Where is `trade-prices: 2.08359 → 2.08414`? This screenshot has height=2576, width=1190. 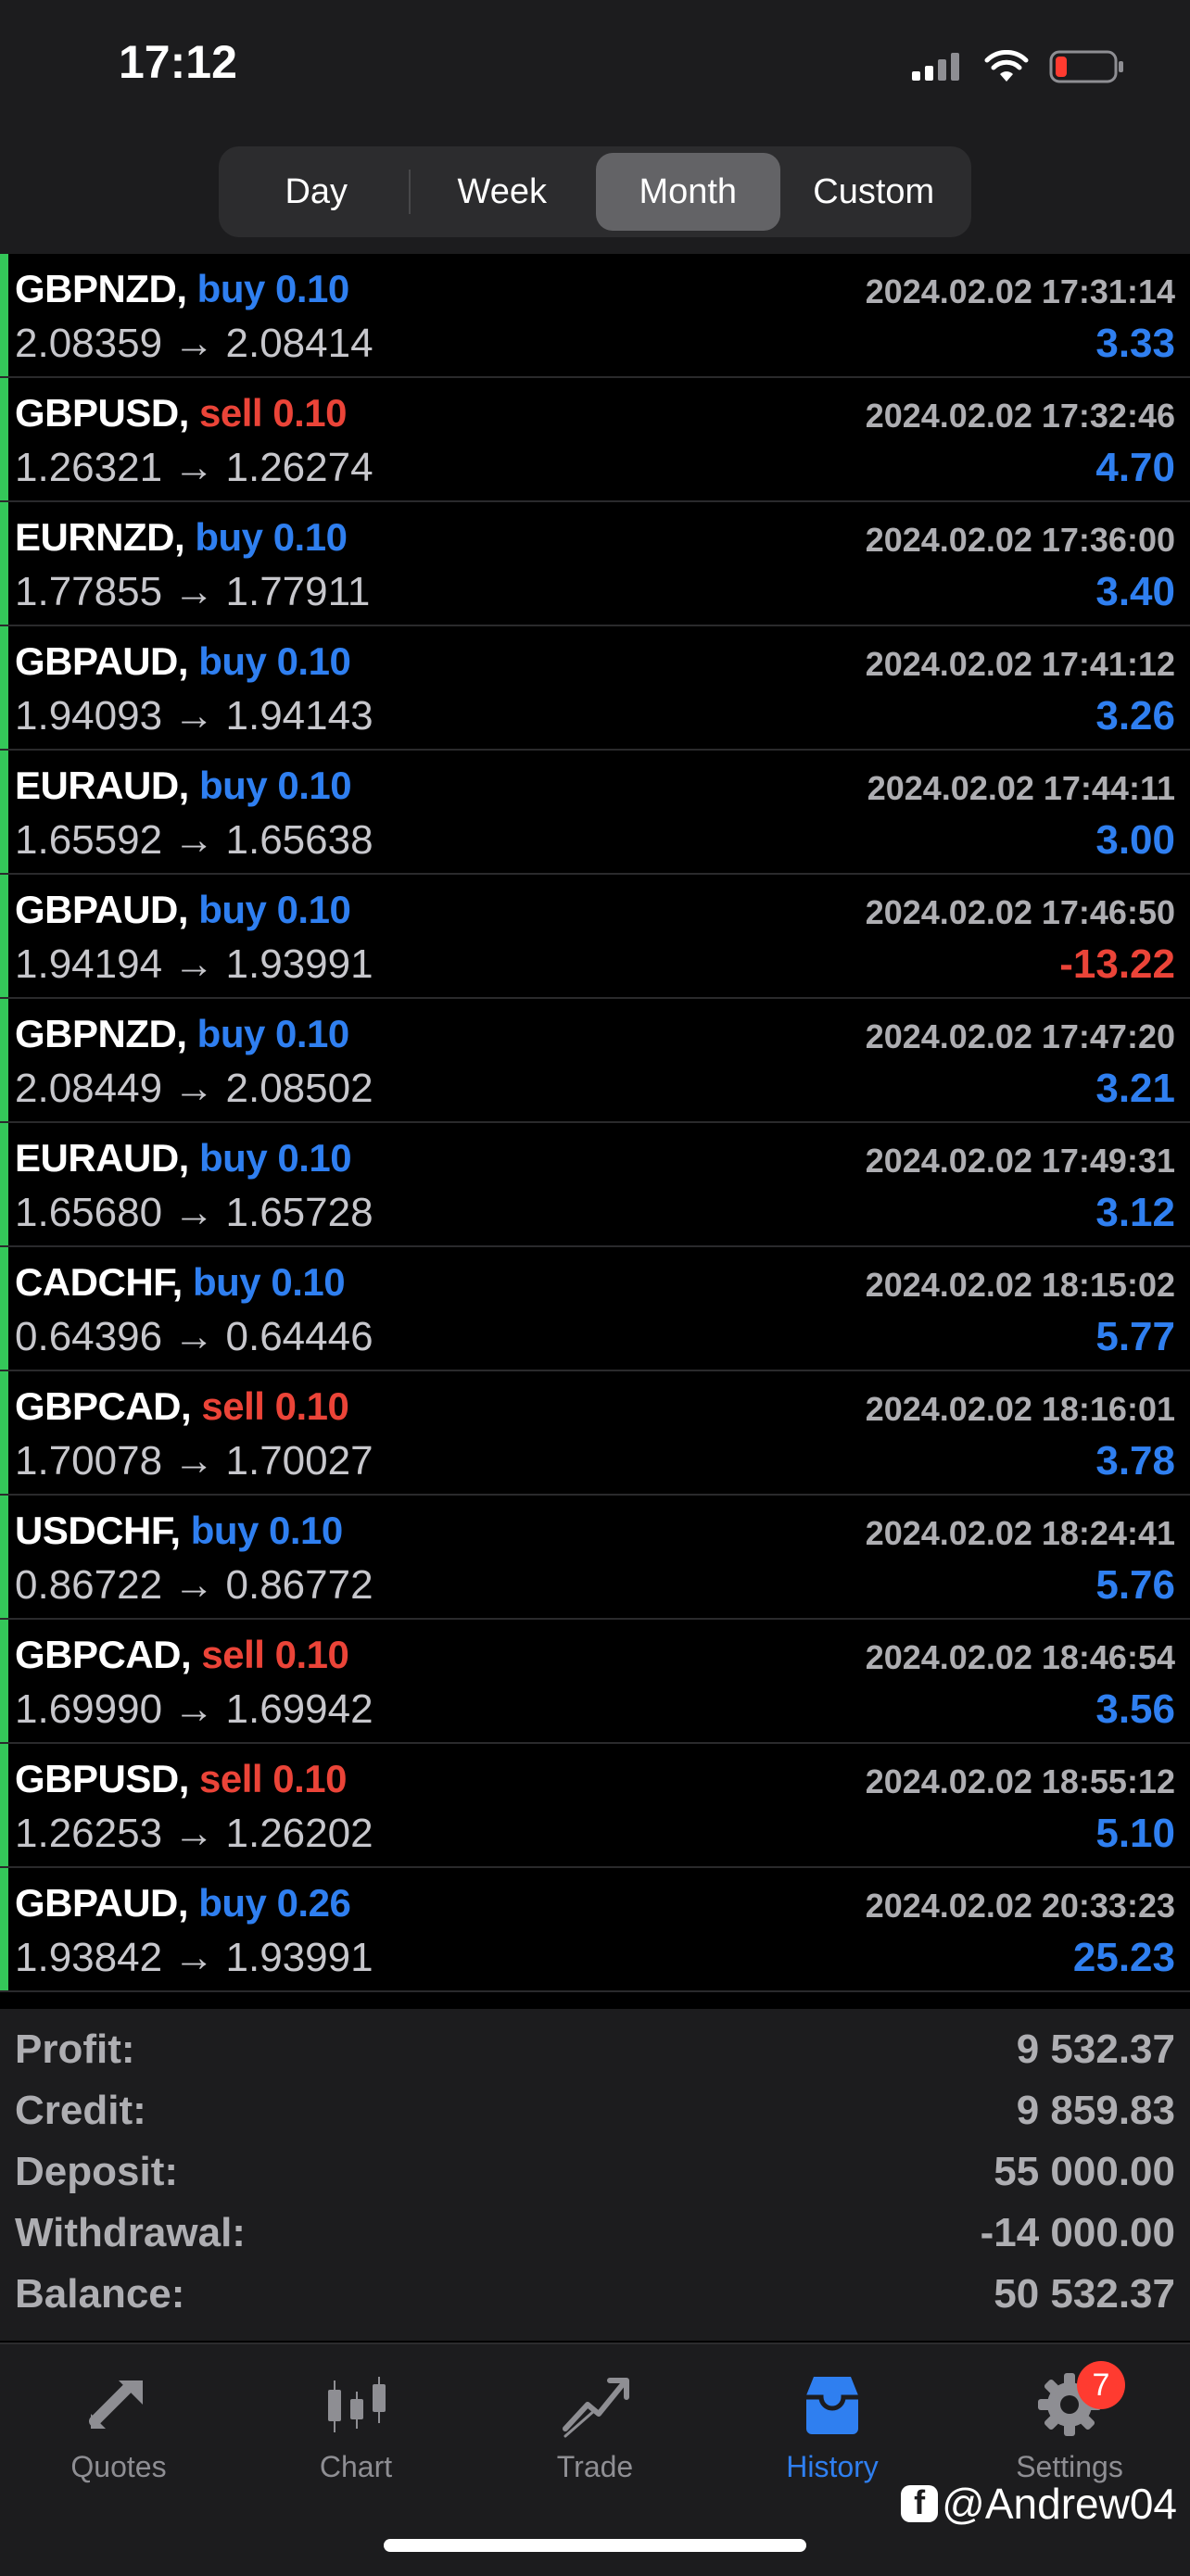 trade-prices: 2.08359 → 2.08414 is located at coordinates (194, 343).